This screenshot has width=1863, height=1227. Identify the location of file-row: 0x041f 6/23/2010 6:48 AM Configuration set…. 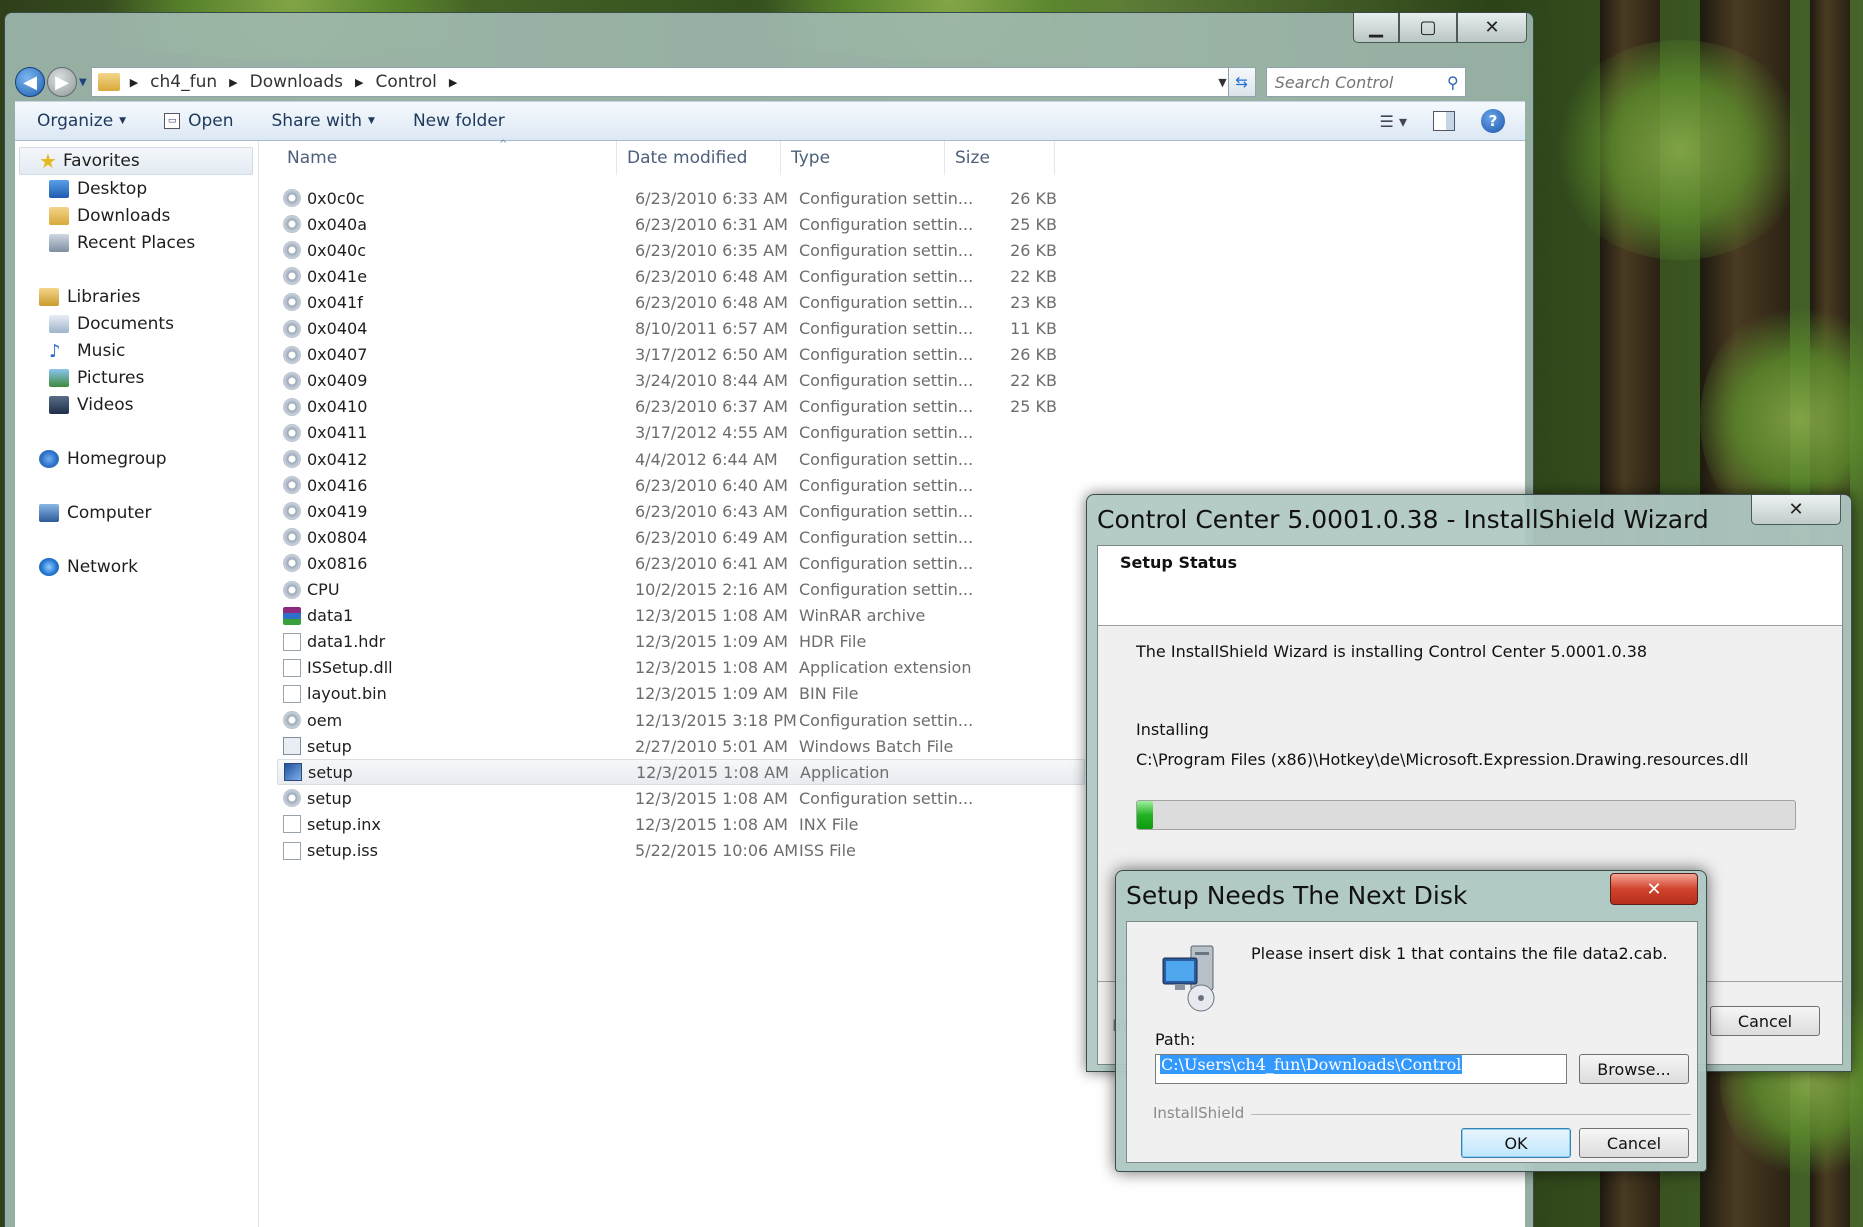
(681, 302).